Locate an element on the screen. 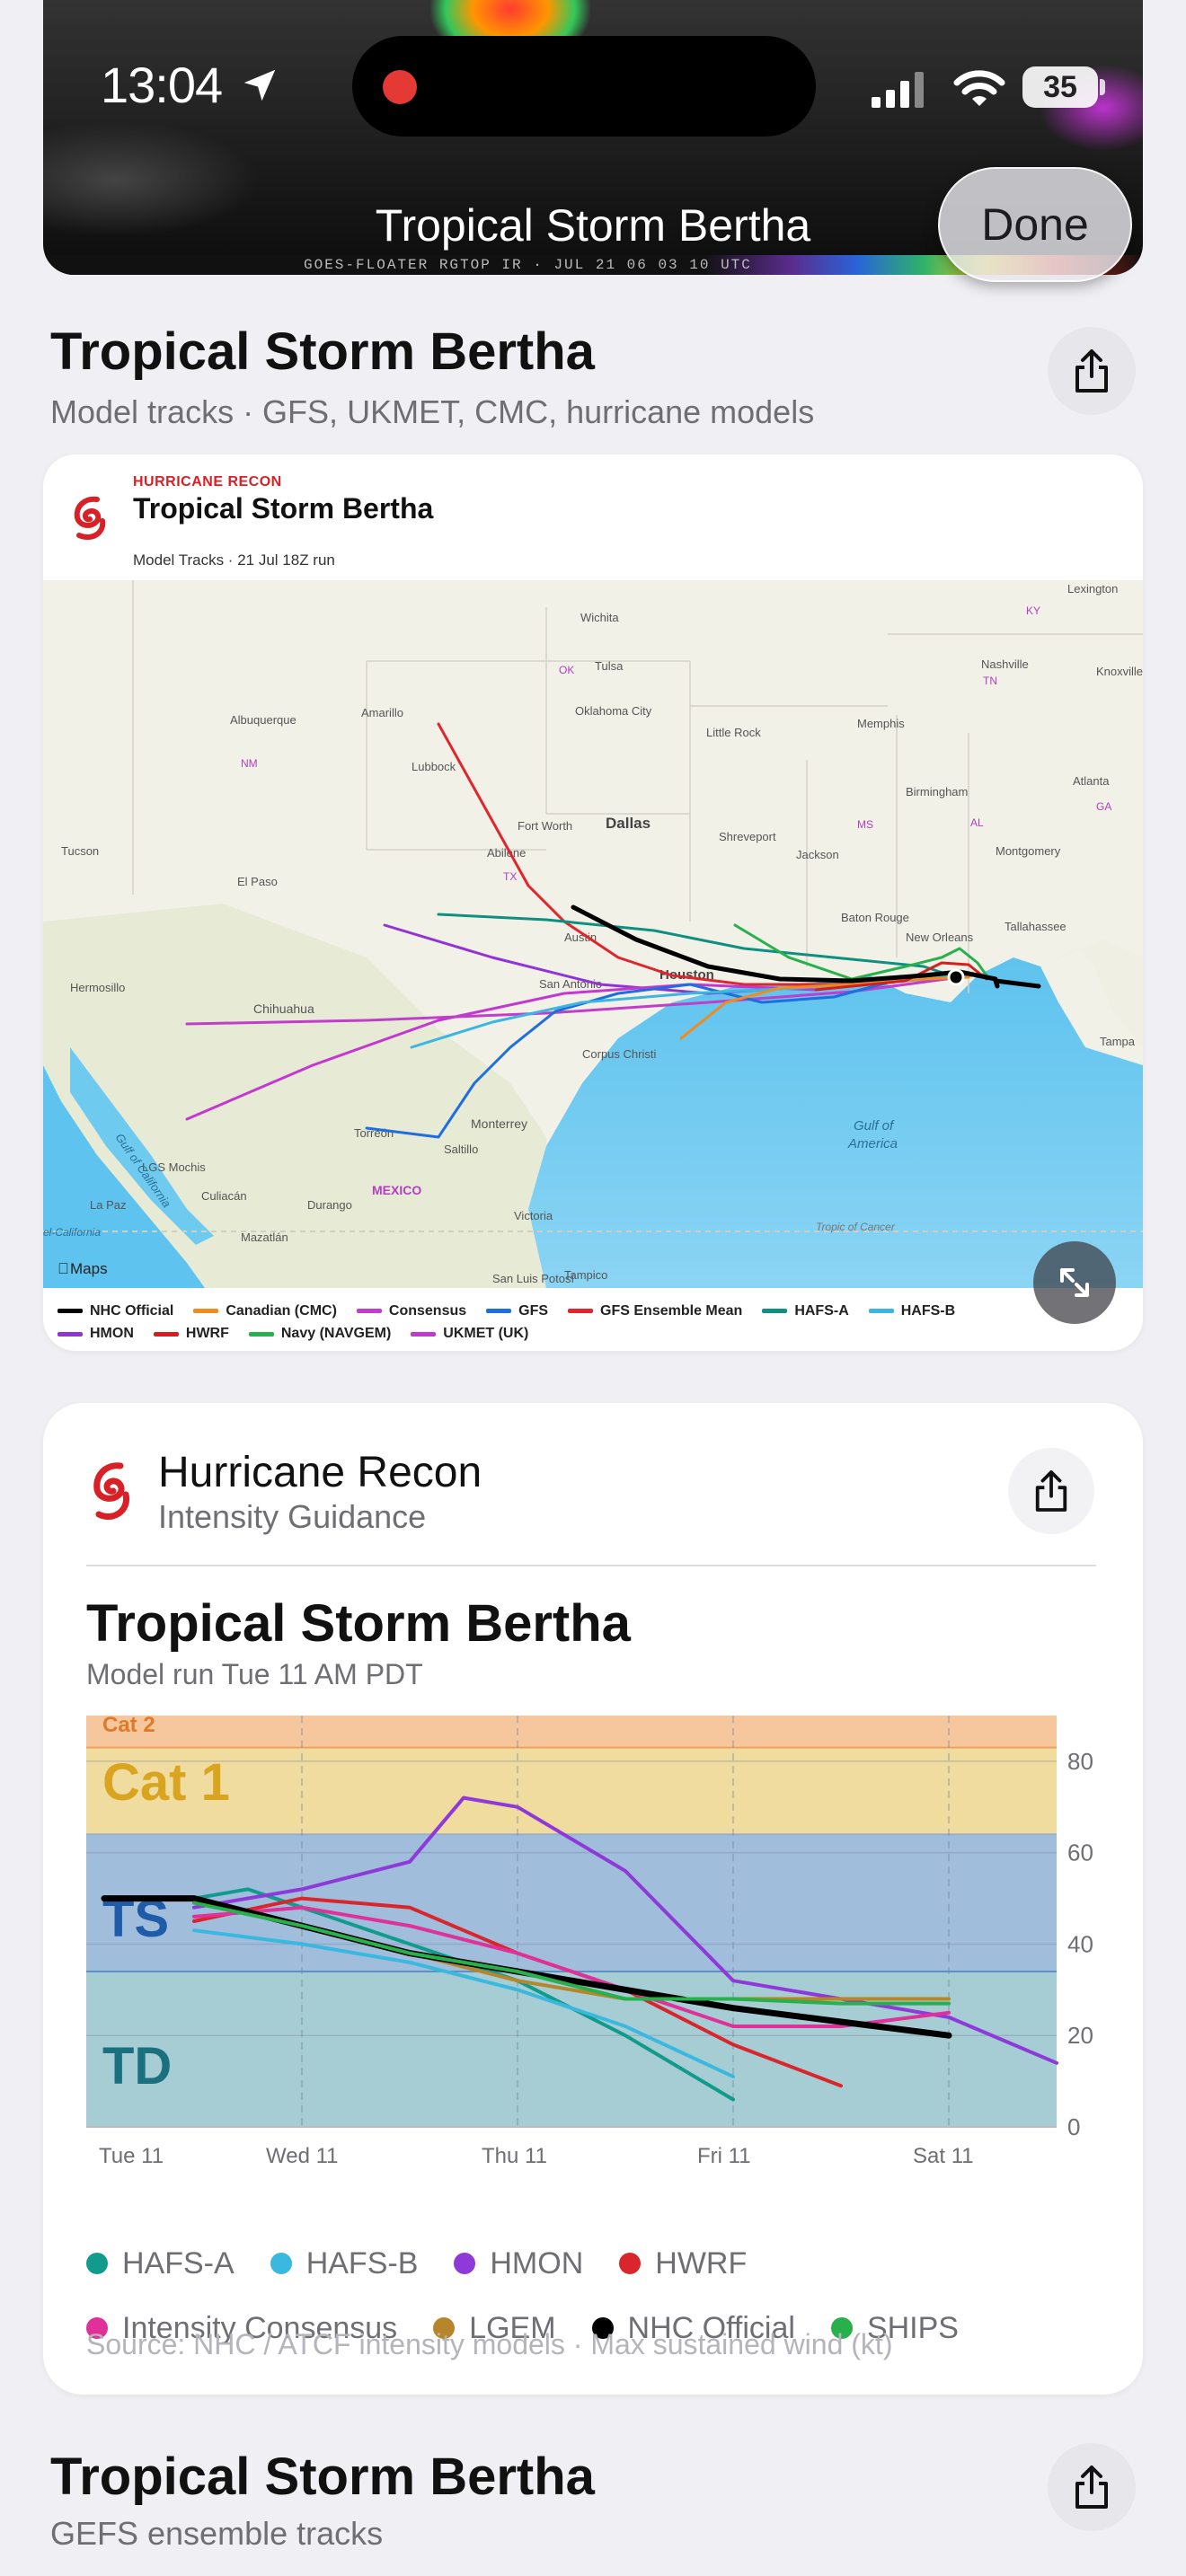 The image size is (1186, 2576). map-label-lexington: Lexington is located at coordinates (1092, 588).